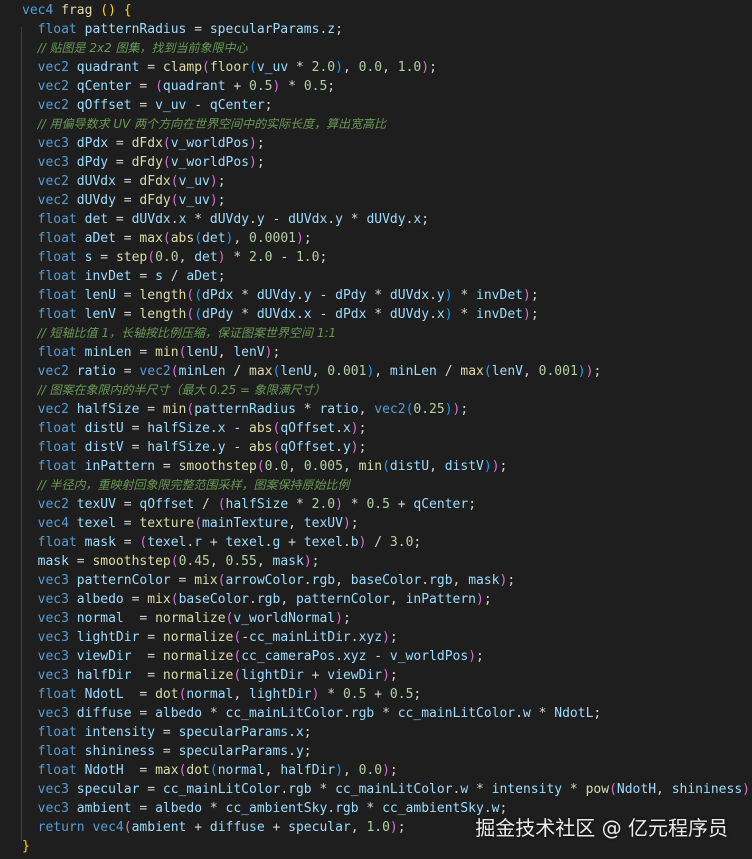 The image size is (752, 859). What do you see at coordinates (155, 181) in the screenshot?
I see `code-token: dFdx` at bounding box center [155, 181].